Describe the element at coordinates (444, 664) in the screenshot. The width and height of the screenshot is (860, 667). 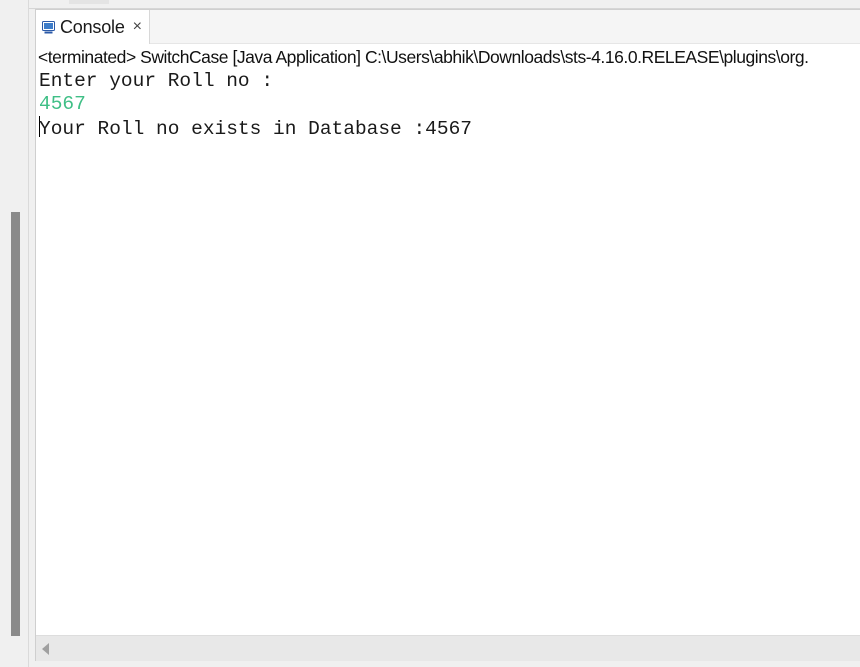
I see `bottom-panel-edge` at that location.